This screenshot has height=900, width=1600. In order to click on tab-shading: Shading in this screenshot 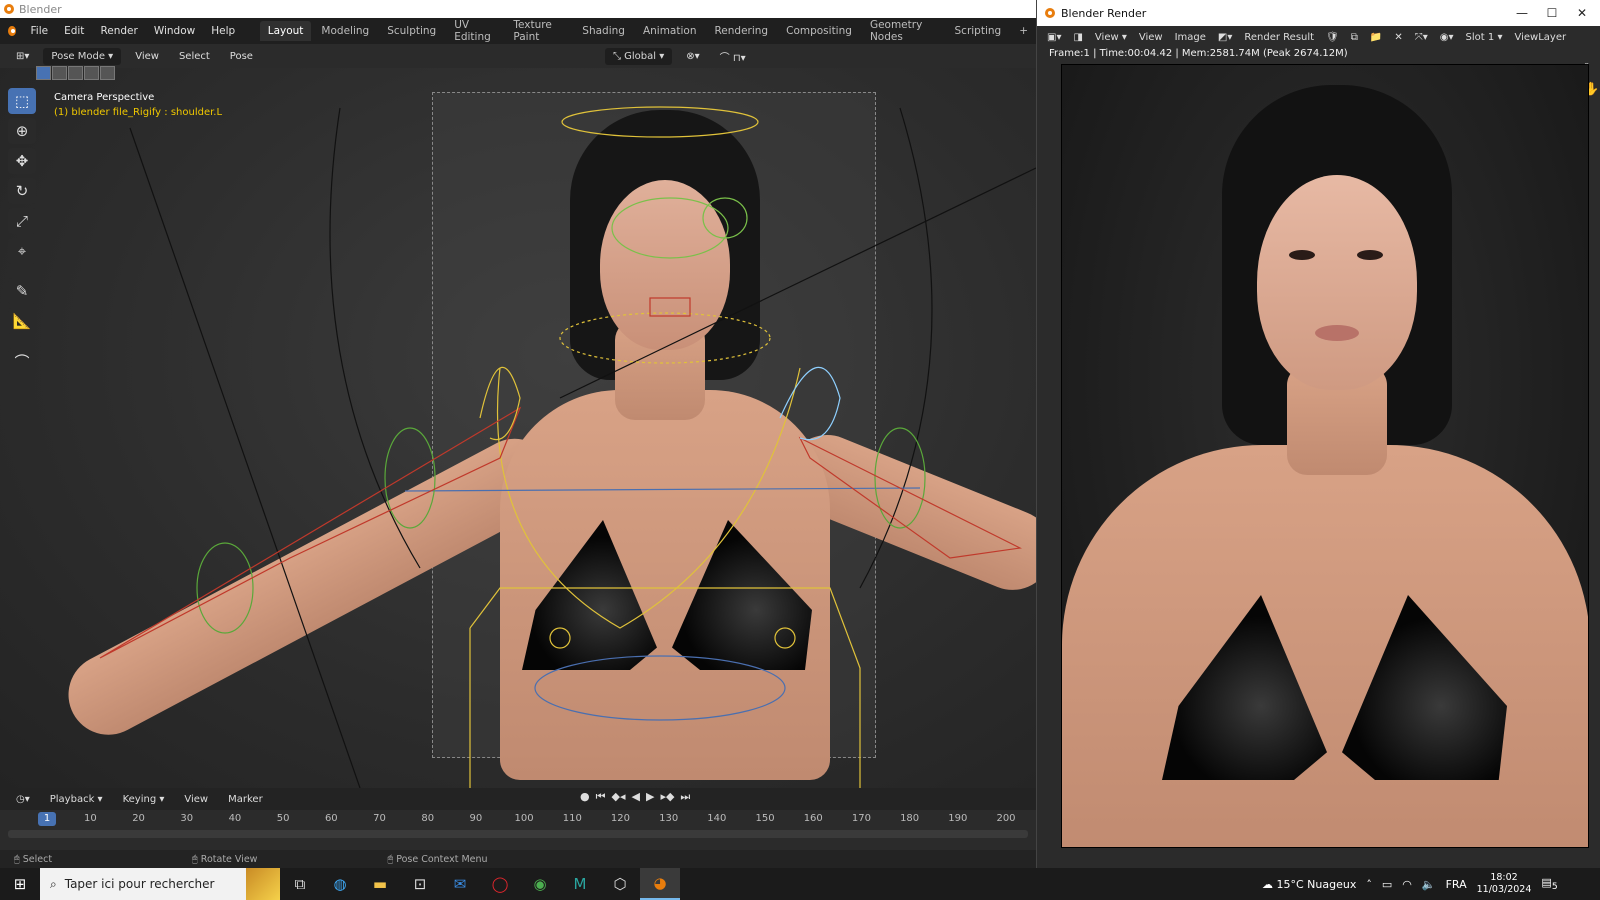, I will do `click(603, 31)`.